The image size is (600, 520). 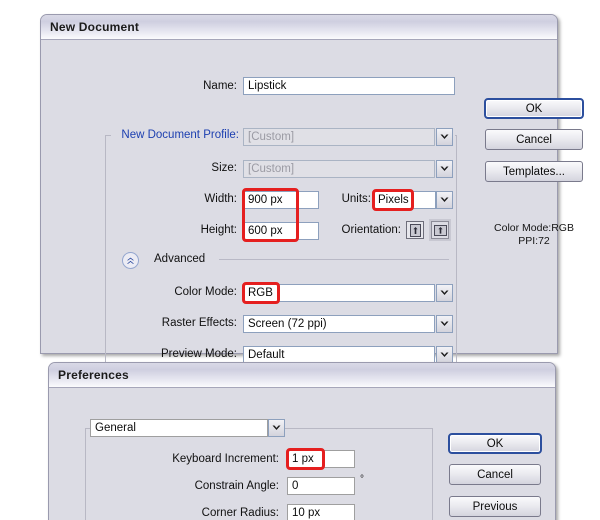 What do you see at coordinates (299, 27) in the screenshot?
I see `new-document-titlebar: New Document` at bounding box center [299, 27].